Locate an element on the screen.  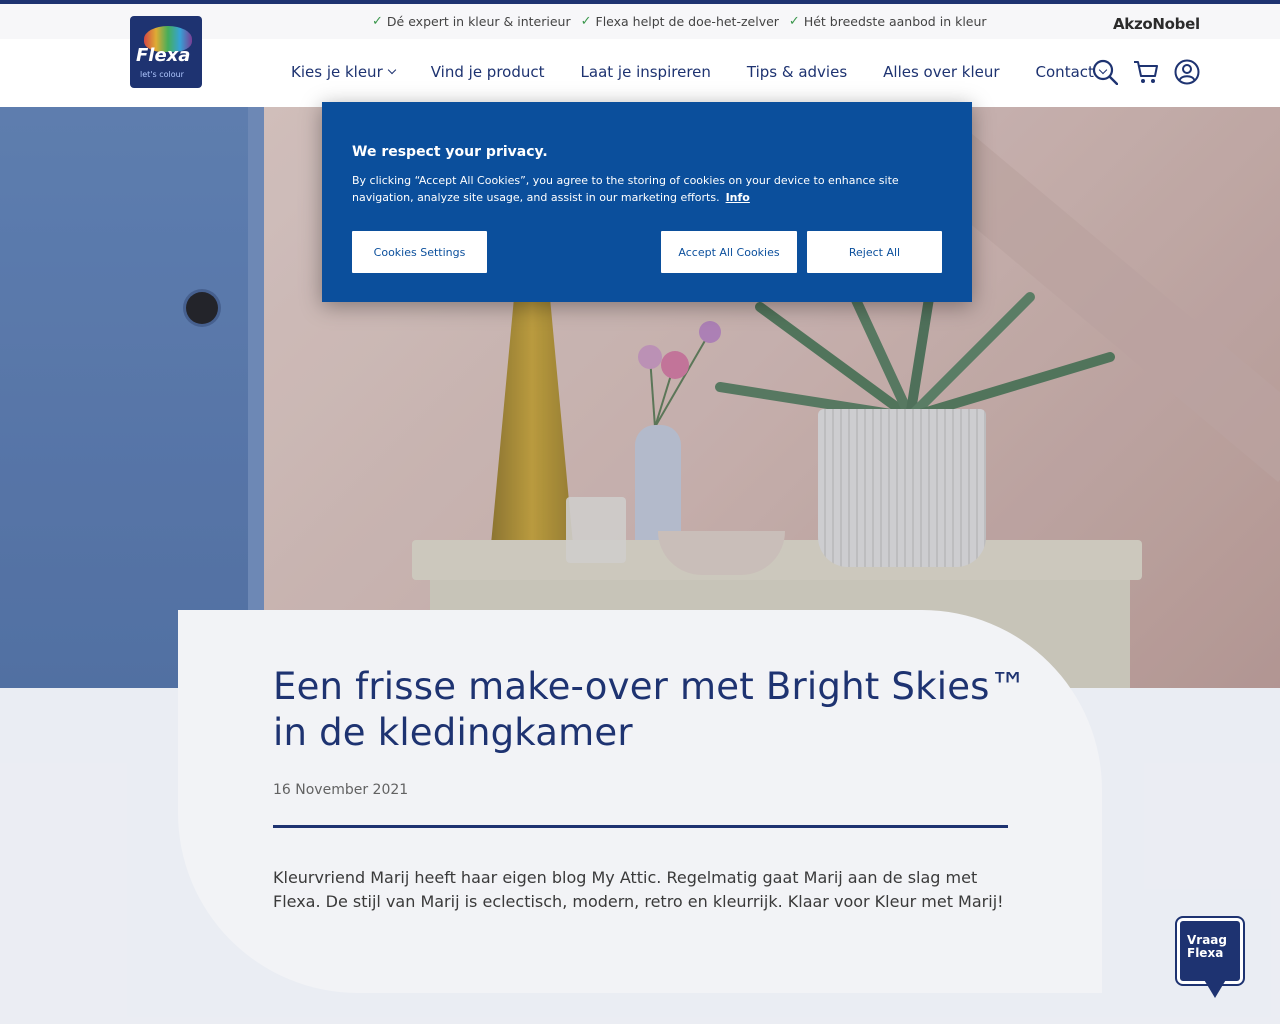
accept-all-cookies-button: Accept All Cookies is located at coordinates (729, 252).